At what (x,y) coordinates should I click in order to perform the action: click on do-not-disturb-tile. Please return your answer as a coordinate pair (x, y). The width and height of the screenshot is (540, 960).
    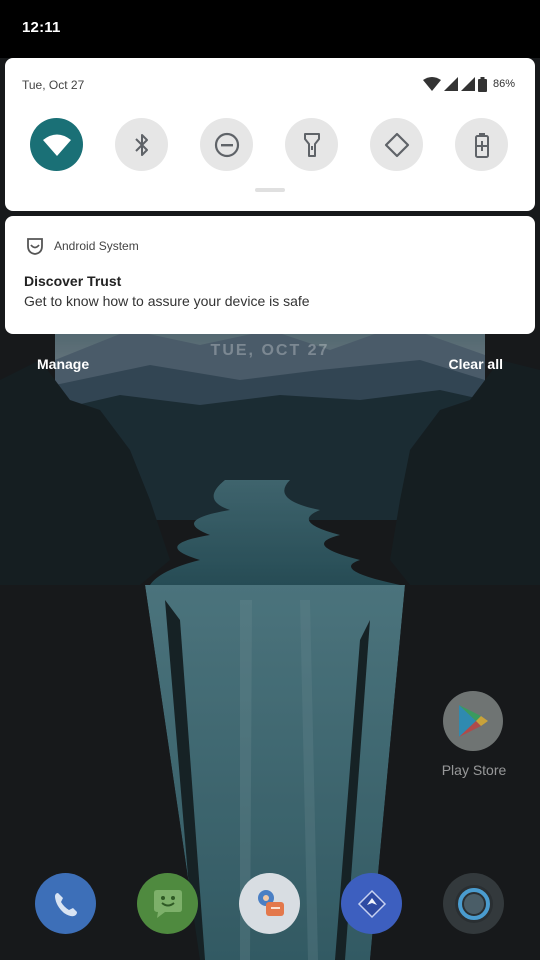
    Looking at the image, I should click on (226, 144).